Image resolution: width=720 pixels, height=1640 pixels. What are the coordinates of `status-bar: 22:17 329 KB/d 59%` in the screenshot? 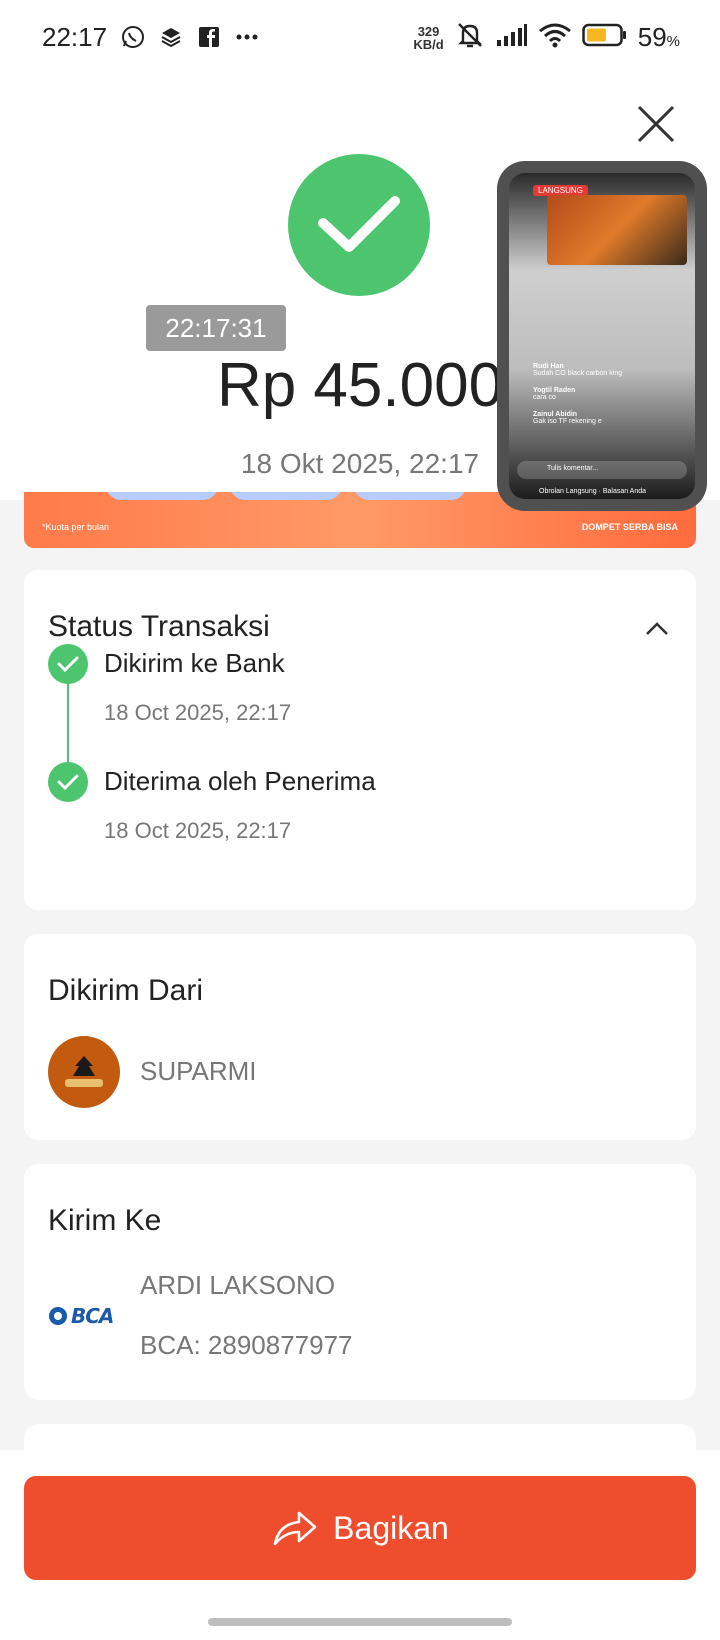 It's located at (360, 40).